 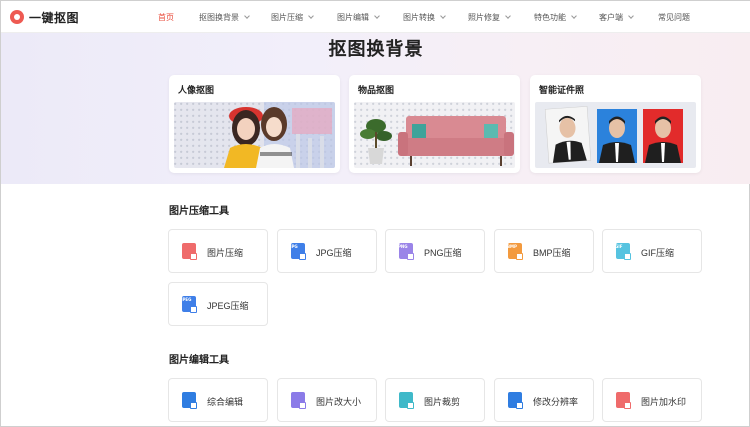 I want to click on bmp-file-icon: BMP, so click(x=515, y=251).